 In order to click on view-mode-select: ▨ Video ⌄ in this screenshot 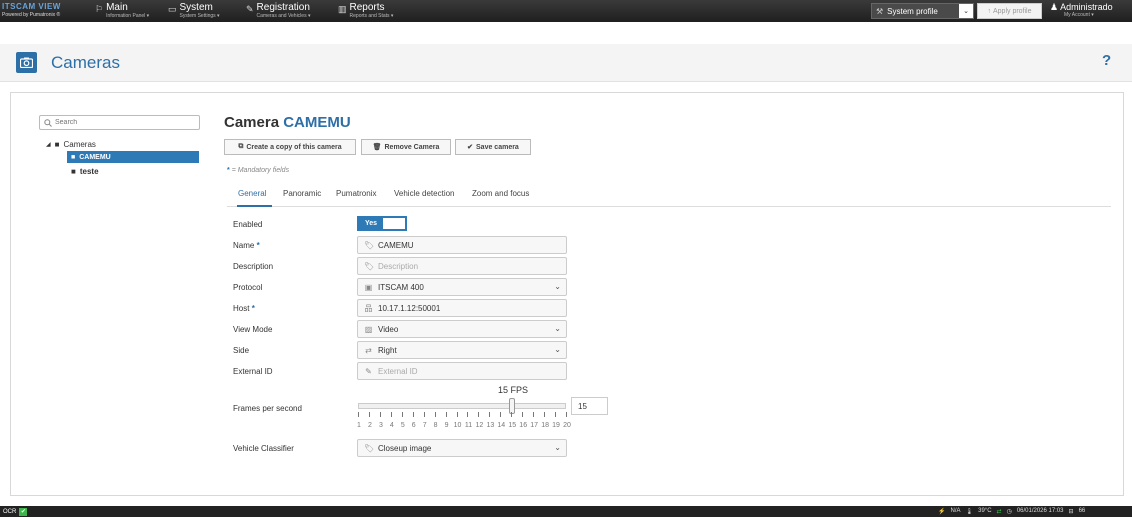, I will do `click(462, 329)`.